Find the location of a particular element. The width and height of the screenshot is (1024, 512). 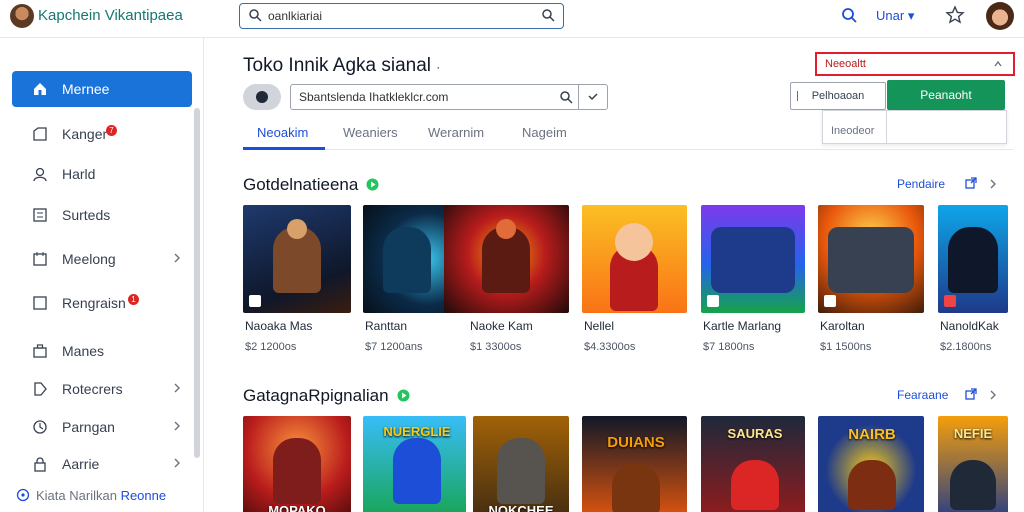

select-value: Neeoaltt is located at coordinates (845, 64).